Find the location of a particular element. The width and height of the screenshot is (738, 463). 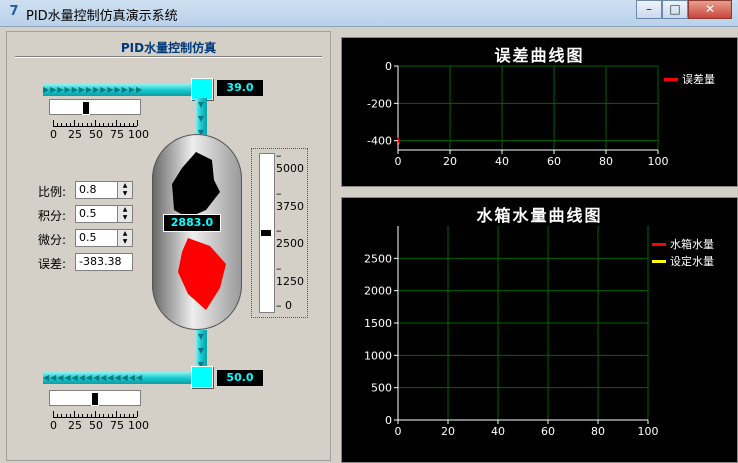

error-legend-swatch is located at coordinates (671, 79).